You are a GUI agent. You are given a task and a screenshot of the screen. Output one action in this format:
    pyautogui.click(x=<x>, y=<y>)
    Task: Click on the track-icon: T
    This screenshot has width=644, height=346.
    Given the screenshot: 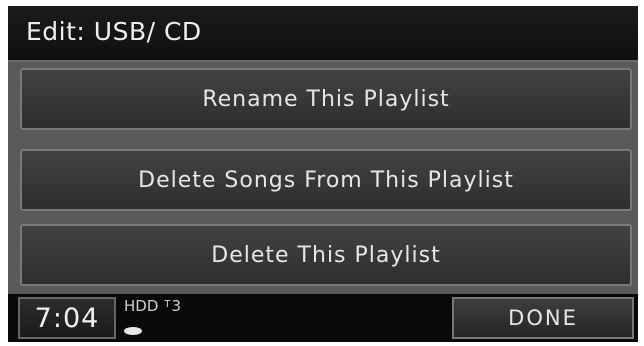 What is the action you would take?
    pyautogui.click(x=167, y=304)
    